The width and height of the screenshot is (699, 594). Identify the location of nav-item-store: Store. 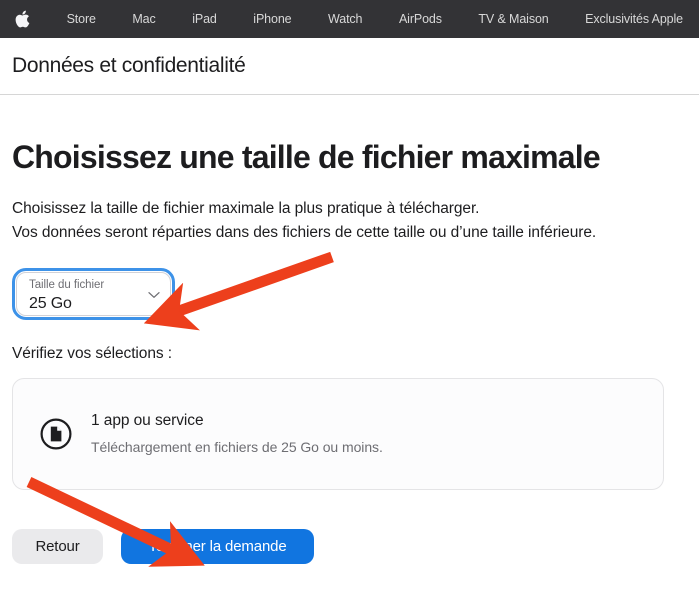
(81, 19).